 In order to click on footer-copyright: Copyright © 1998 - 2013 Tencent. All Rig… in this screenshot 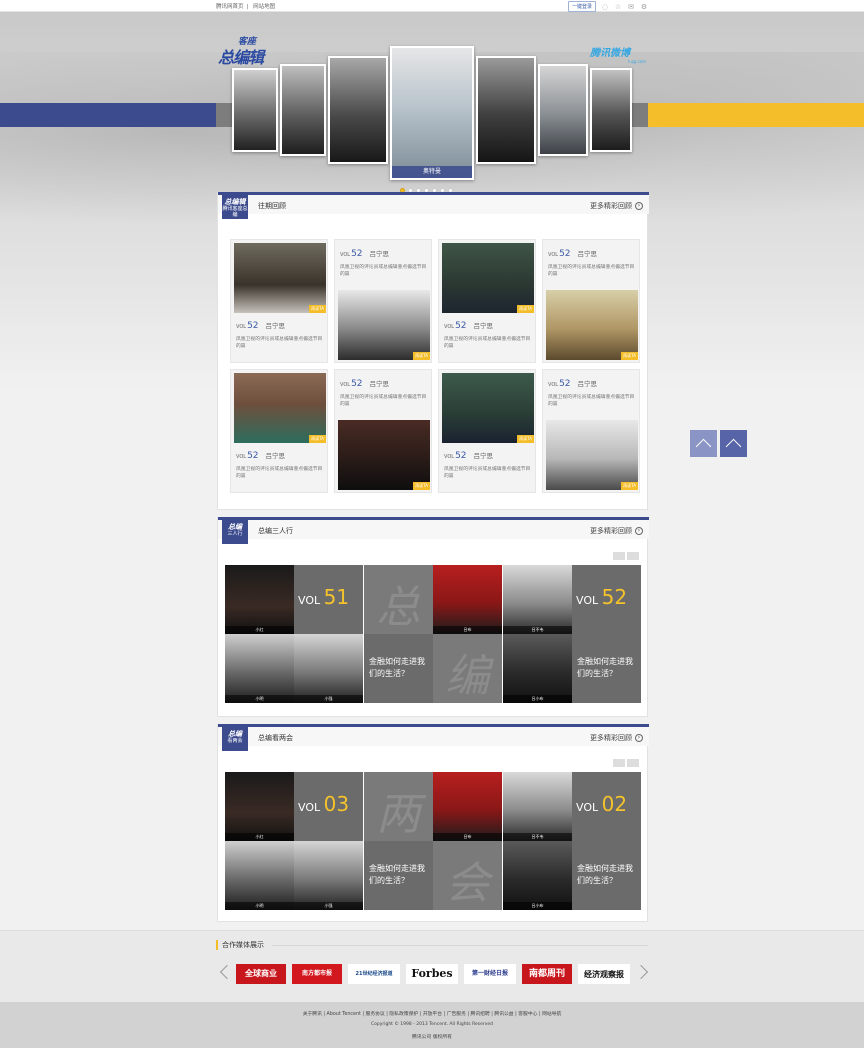, I will do `click(432, 1024)`.